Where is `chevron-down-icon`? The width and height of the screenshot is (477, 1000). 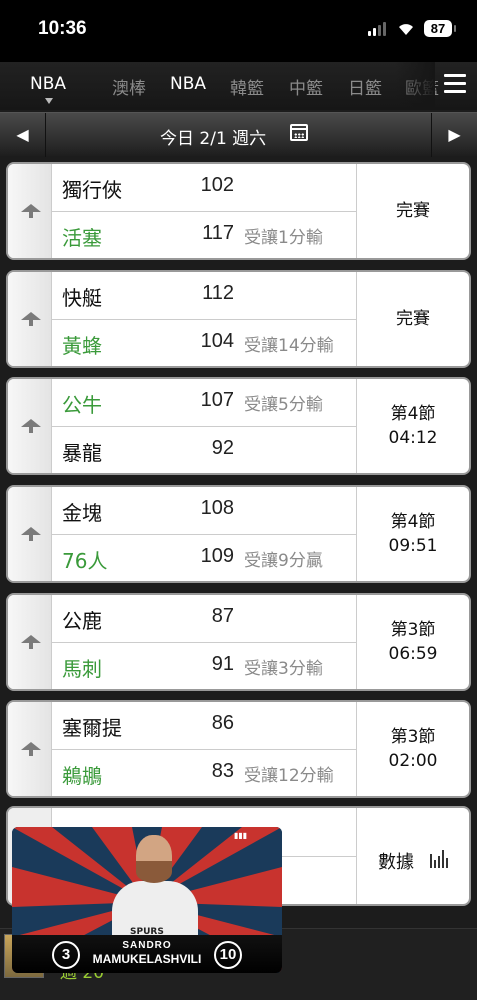 chevron-down-icon is located at coordinates (49, 101).